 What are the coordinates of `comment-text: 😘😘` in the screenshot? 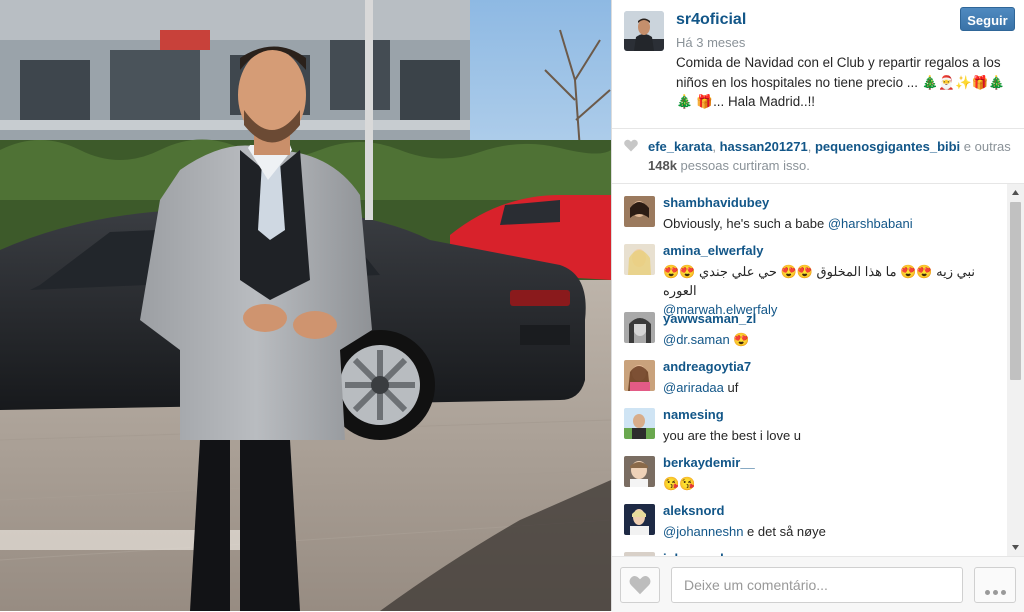 It's located at (833, 483).